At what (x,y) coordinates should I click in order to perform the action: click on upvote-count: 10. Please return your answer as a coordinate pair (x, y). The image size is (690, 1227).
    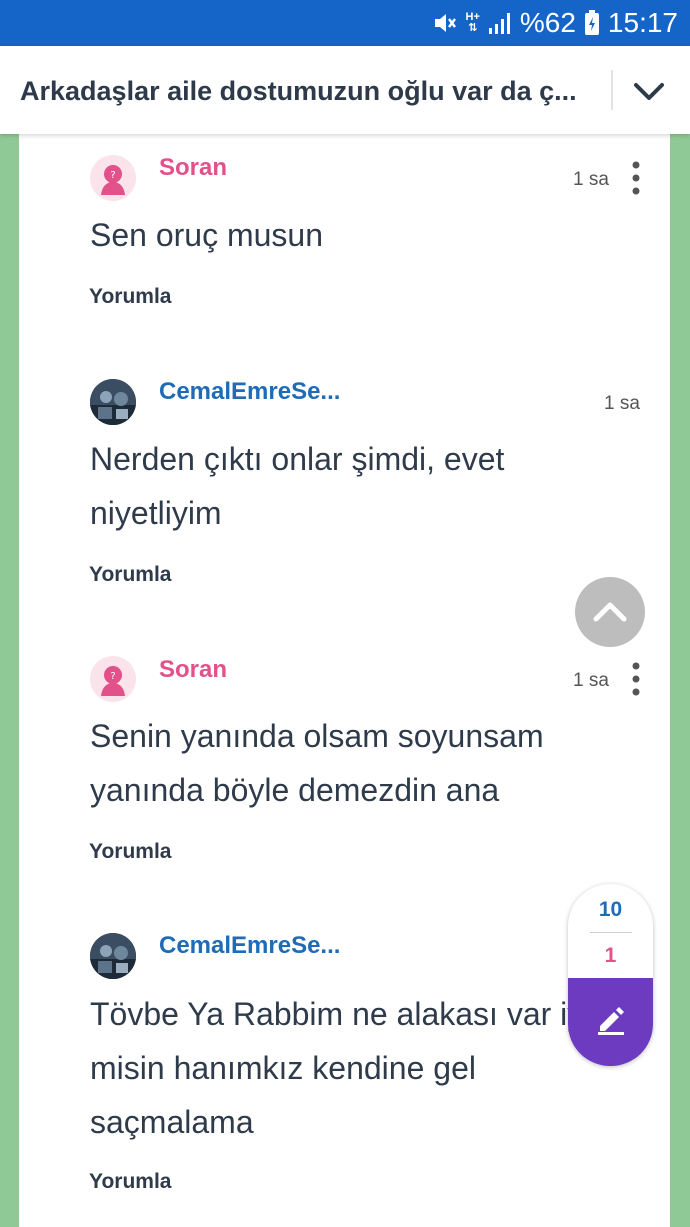
    Looking at the image, I should click on (610, 910).